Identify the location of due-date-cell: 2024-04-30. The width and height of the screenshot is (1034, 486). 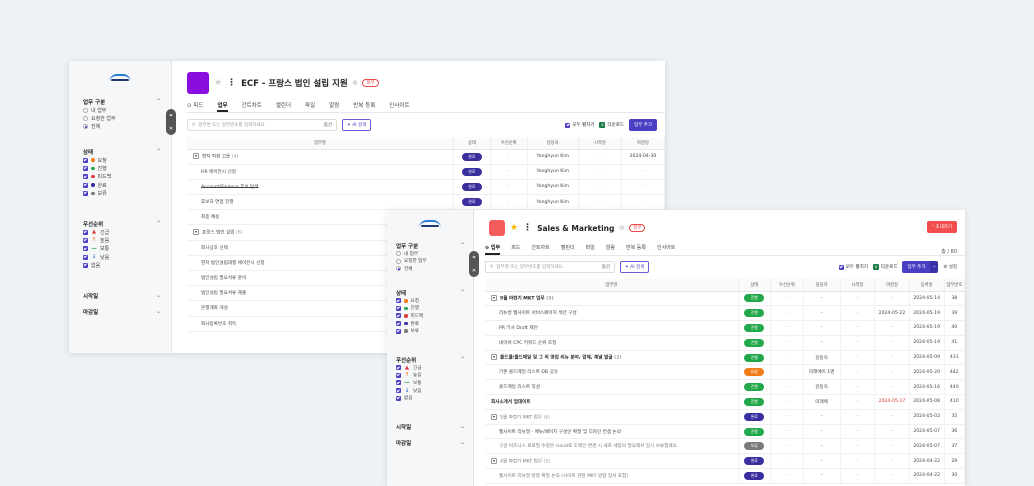
(643, 157).